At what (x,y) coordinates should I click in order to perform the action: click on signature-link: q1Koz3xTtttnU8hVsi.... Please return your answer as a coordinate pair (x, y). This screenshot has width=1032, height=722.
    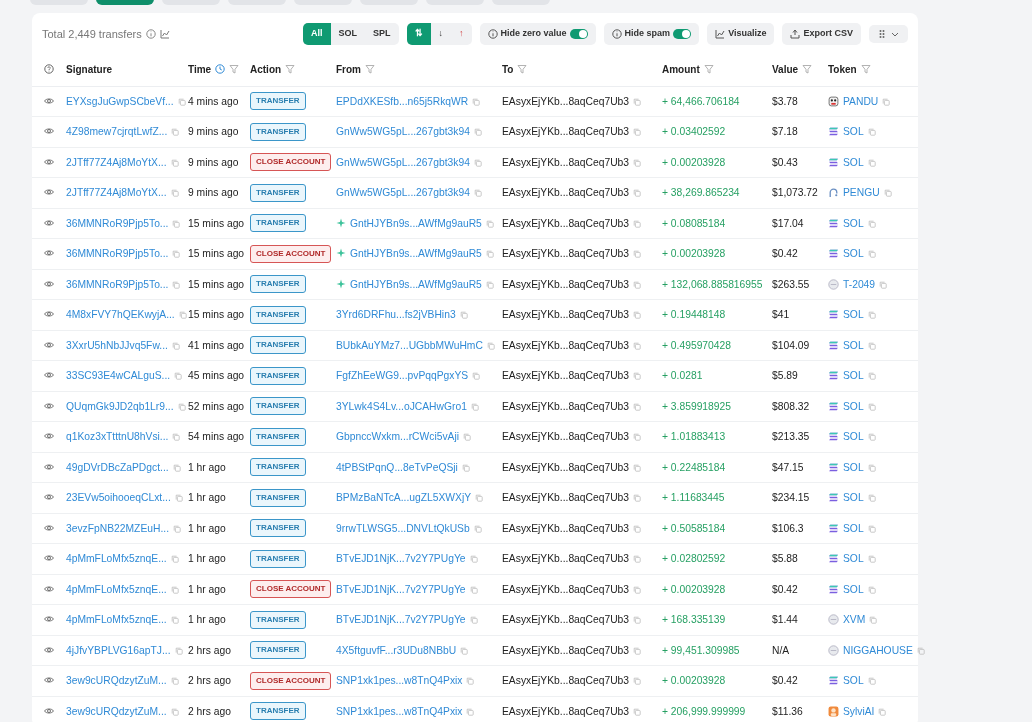
    Looking at the image, I should click on (117, 437).